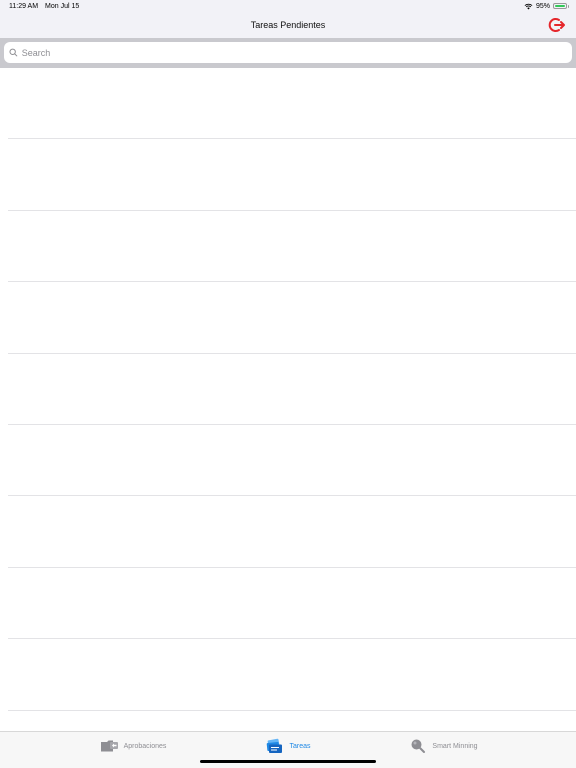 This screenshot has height=768, width=576. I want to click on tab-label: Tareas, so click(300, 746).